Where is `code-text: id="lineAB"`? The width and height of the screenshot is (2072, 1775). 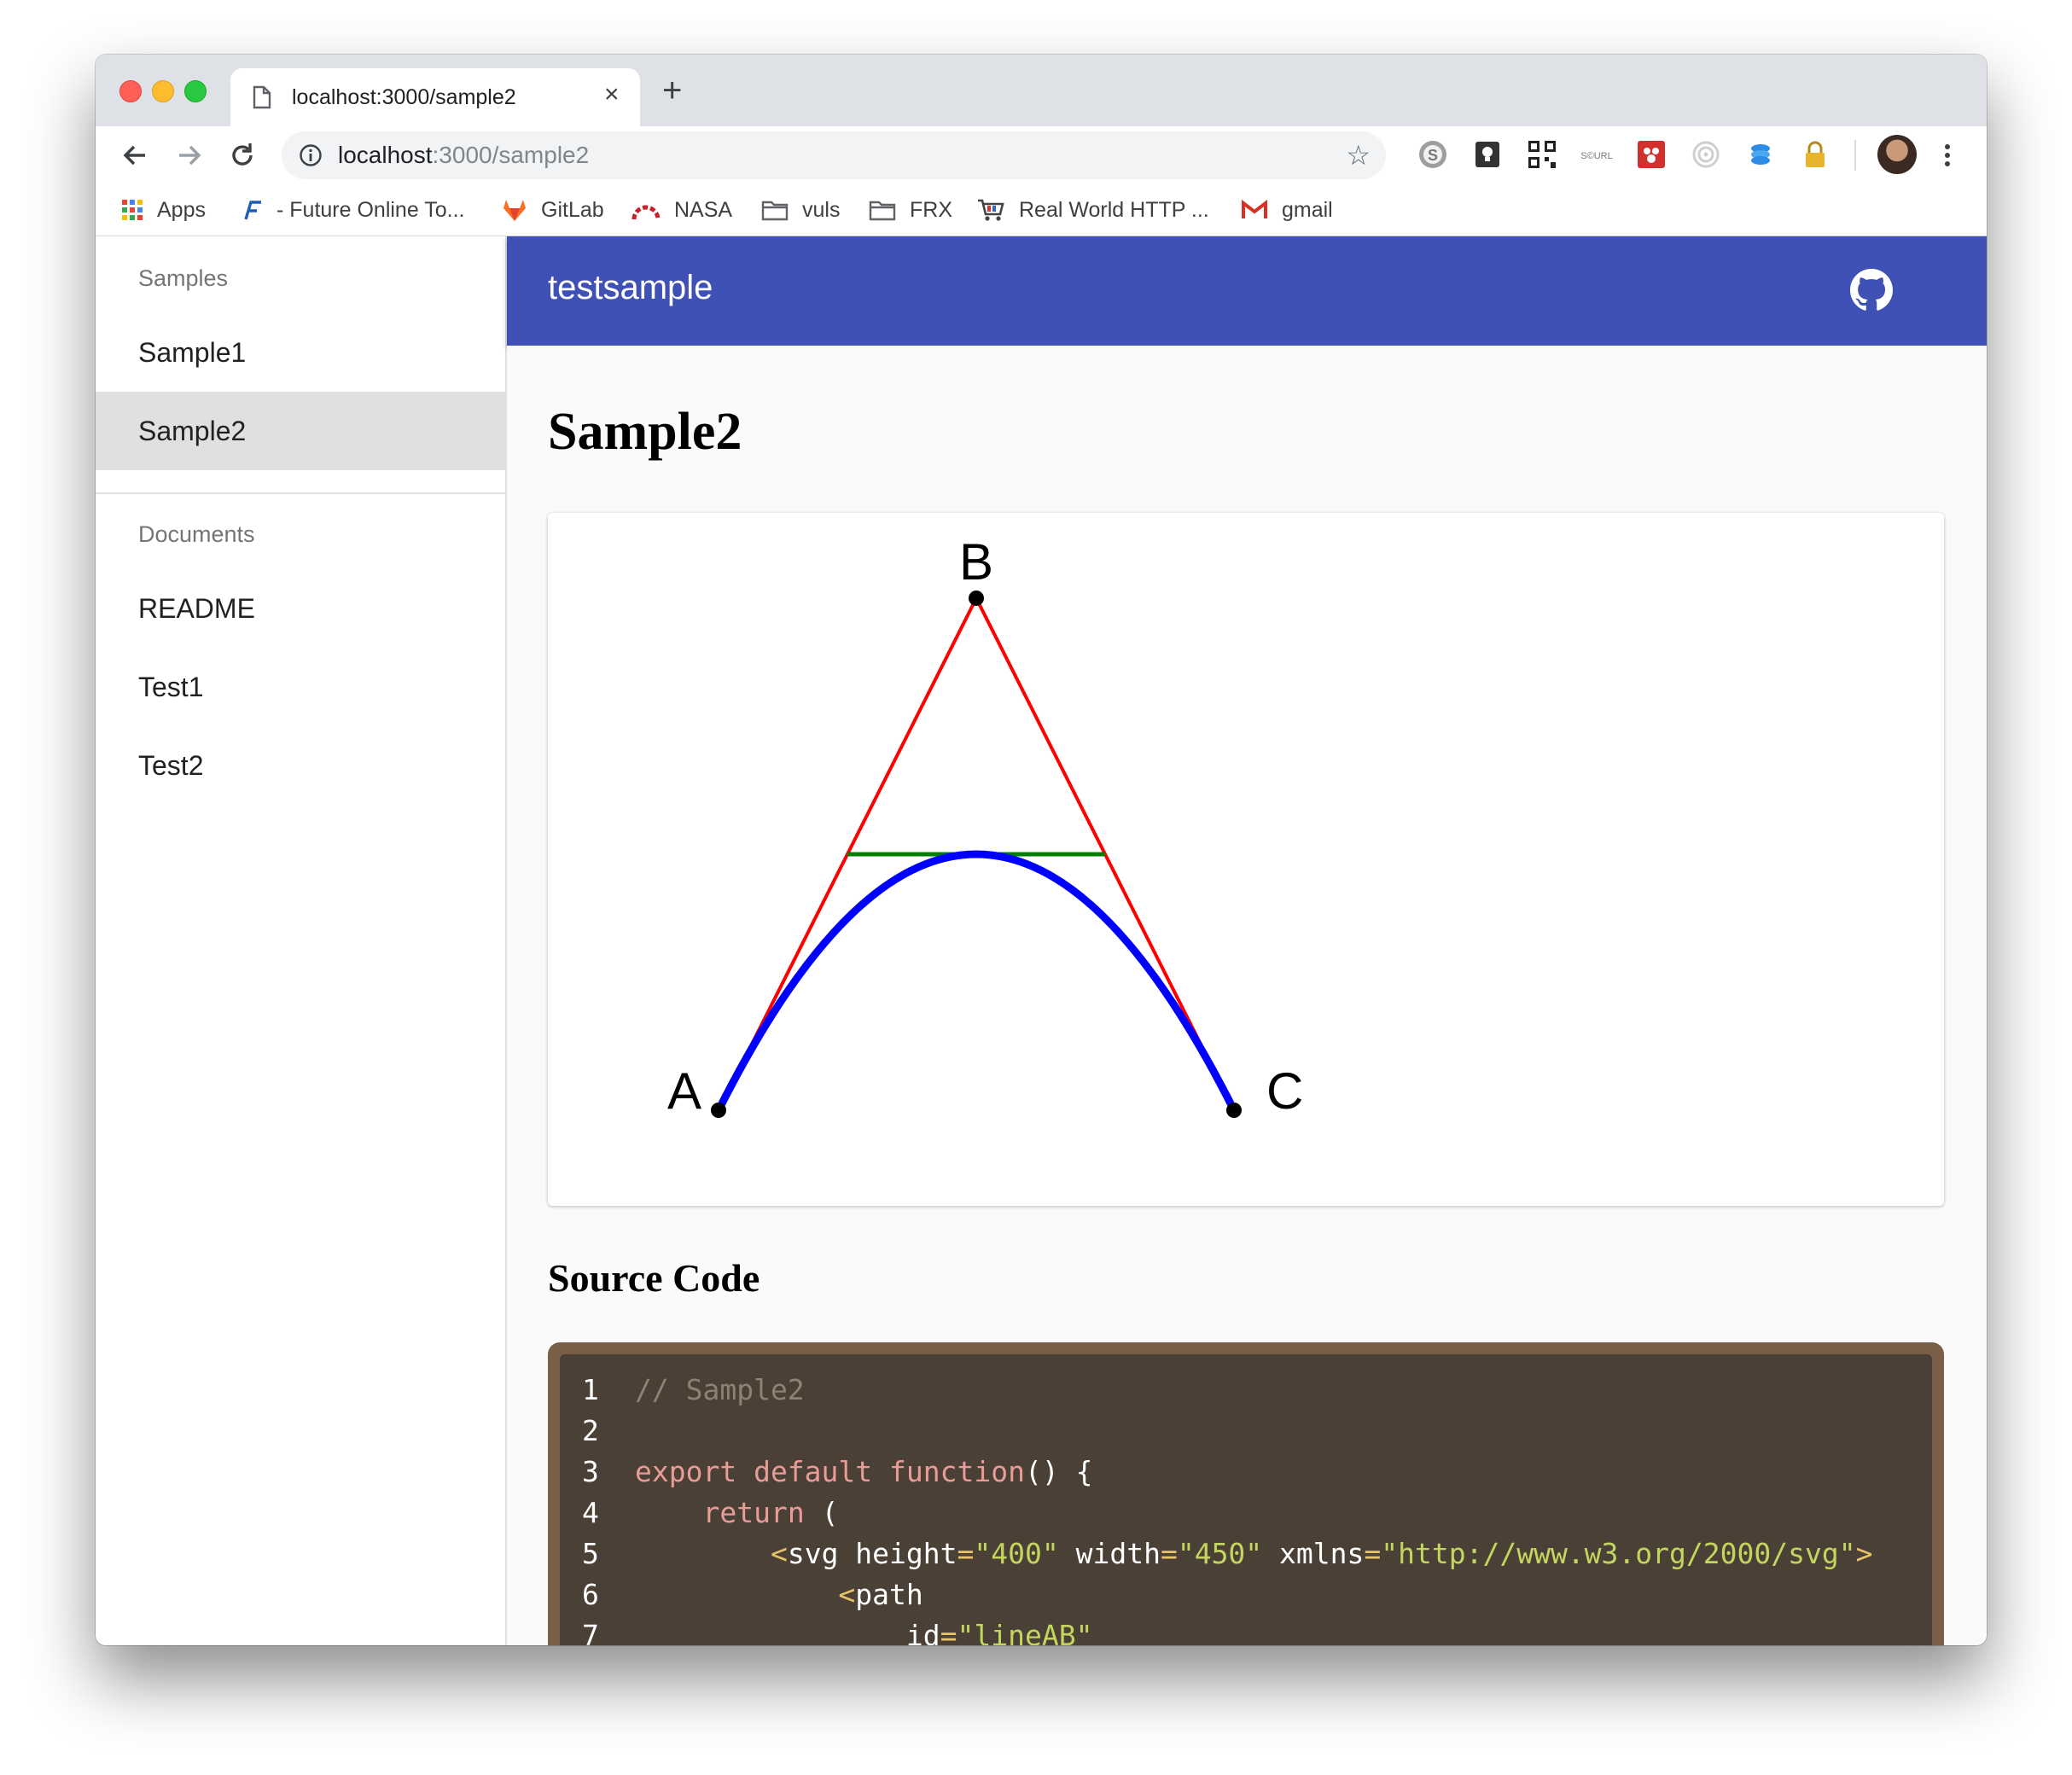
code-text: id="lineAB" is located at coordinates (864, 1632).